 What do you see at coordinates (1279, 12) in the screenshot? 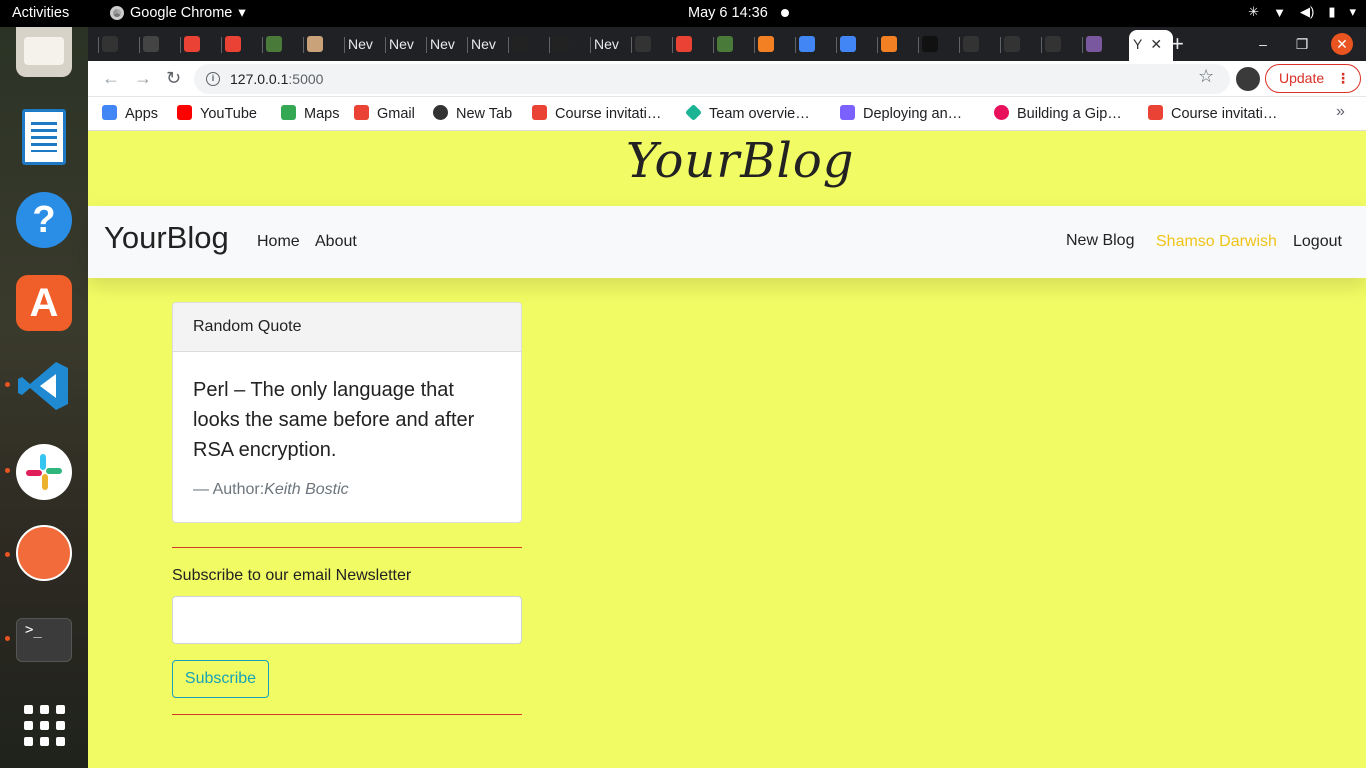
I see `wifi-icon: ▼` at bounding box center [1279, 12].